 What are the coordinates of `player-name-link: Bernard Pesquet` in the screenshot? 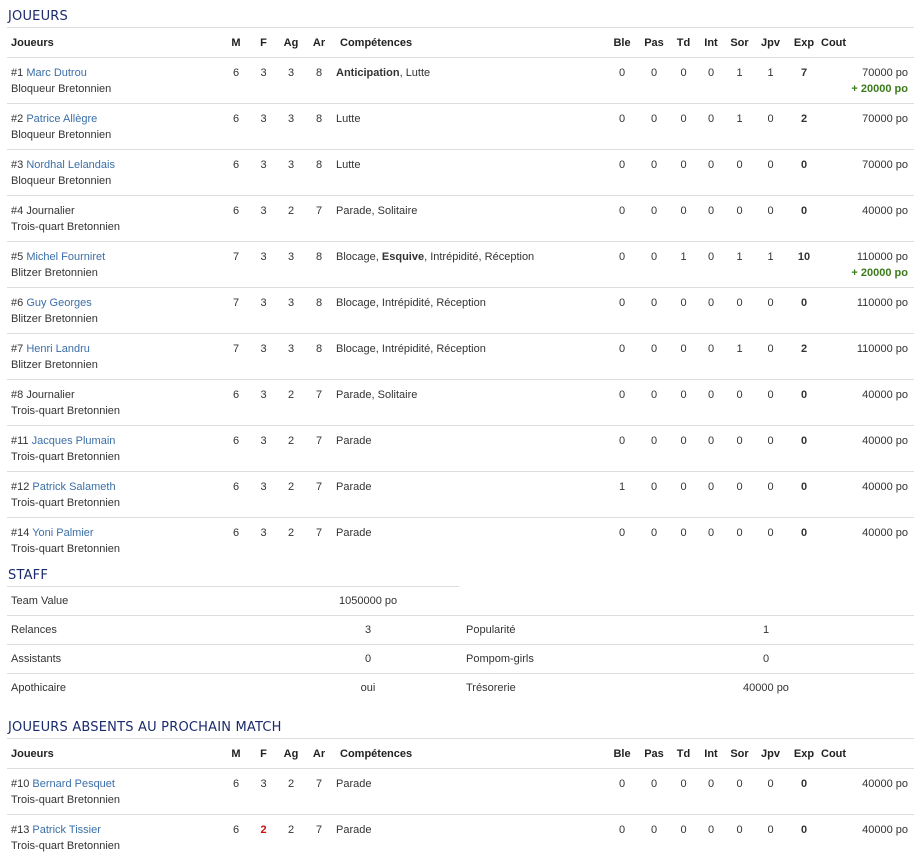 It's located at (73, 784).